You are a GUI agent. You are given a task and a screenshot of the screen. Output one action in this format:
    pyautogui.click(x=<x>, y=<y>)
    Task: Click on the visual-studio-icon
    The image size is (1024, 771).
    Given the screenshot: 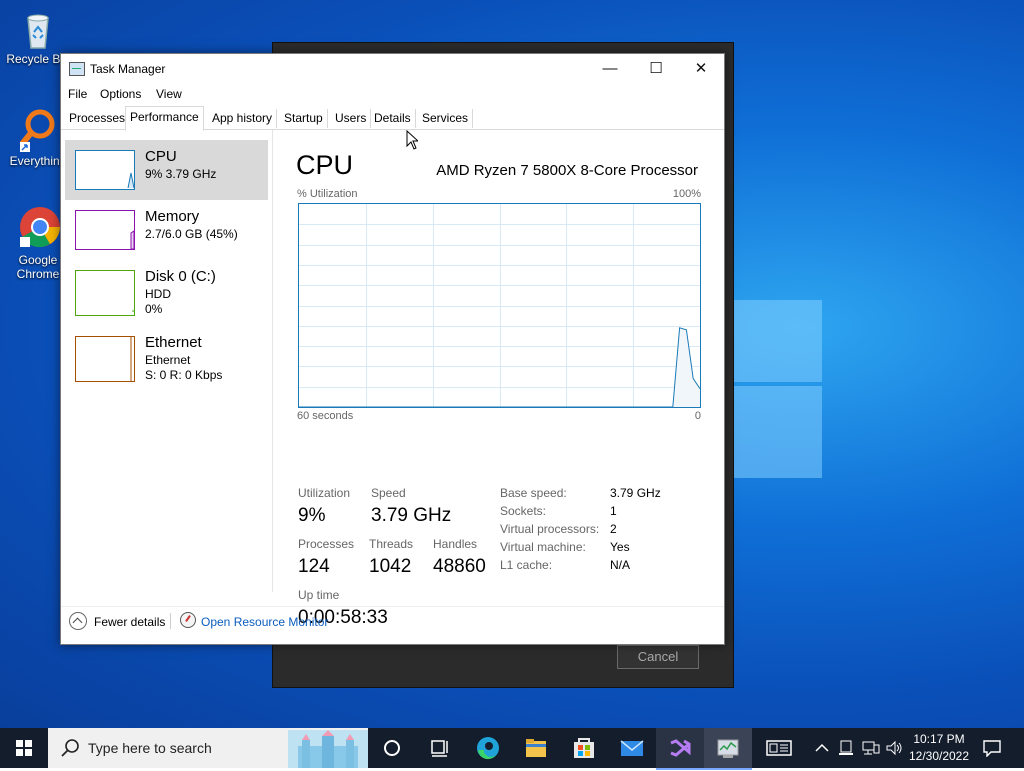 What is the action you would take?
    pyautogui.click(x=680, y=748)
    